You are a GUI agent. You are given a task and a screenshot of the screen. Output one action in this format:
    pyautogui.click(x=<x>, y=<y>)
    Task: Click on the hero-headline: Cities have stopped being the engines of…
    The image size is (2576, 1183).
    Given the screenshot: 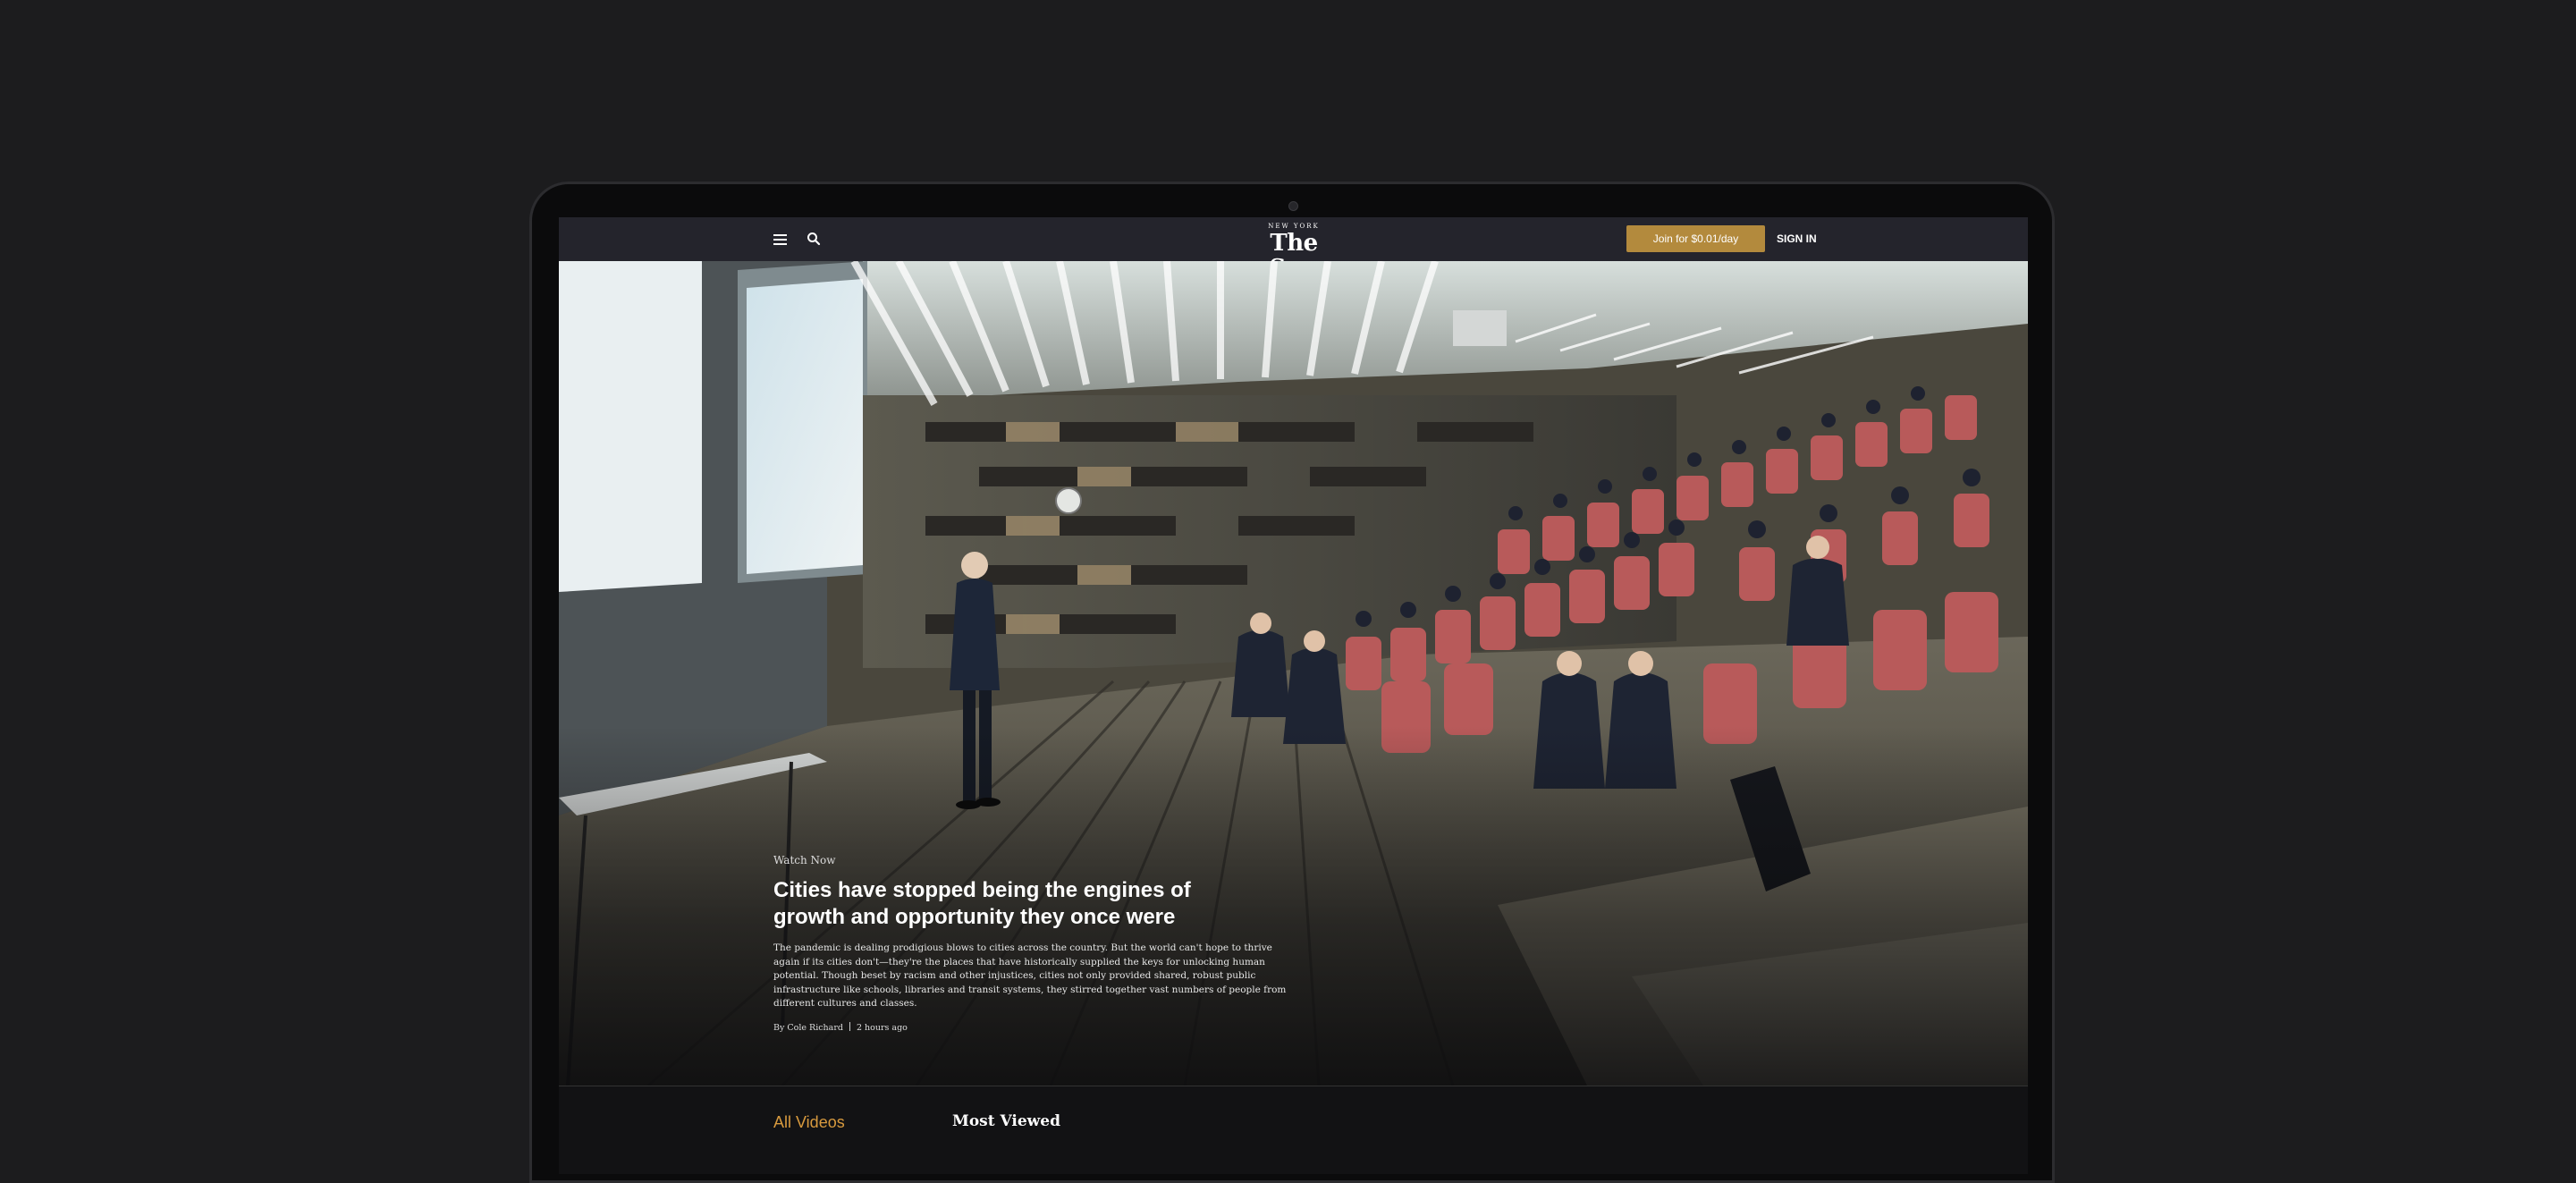 What is the action you would take?
    pyautogui.click(x=1005, y=904)
    